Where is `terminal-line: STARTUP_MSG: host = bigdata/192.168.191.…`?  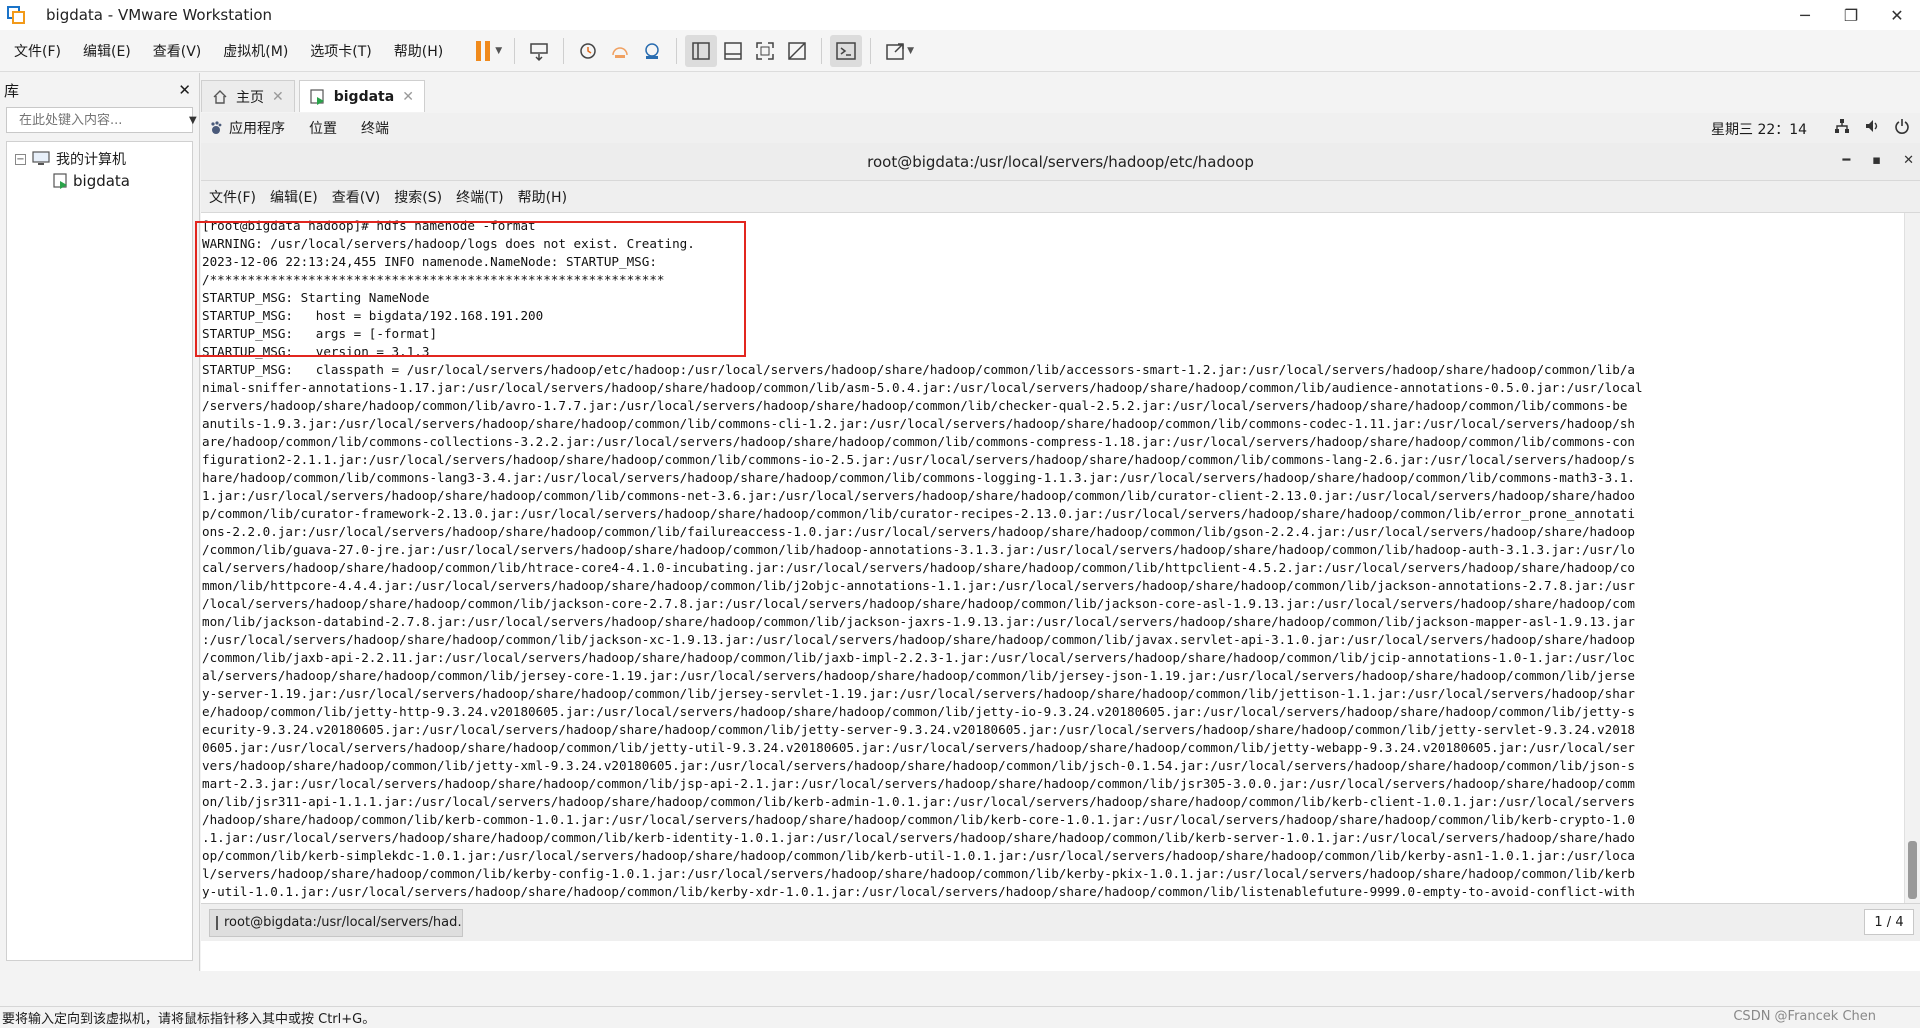 terminal-line: STARTUP_MSG: host = bigdata/192.168.191.… is located at coordinates (373, 315).